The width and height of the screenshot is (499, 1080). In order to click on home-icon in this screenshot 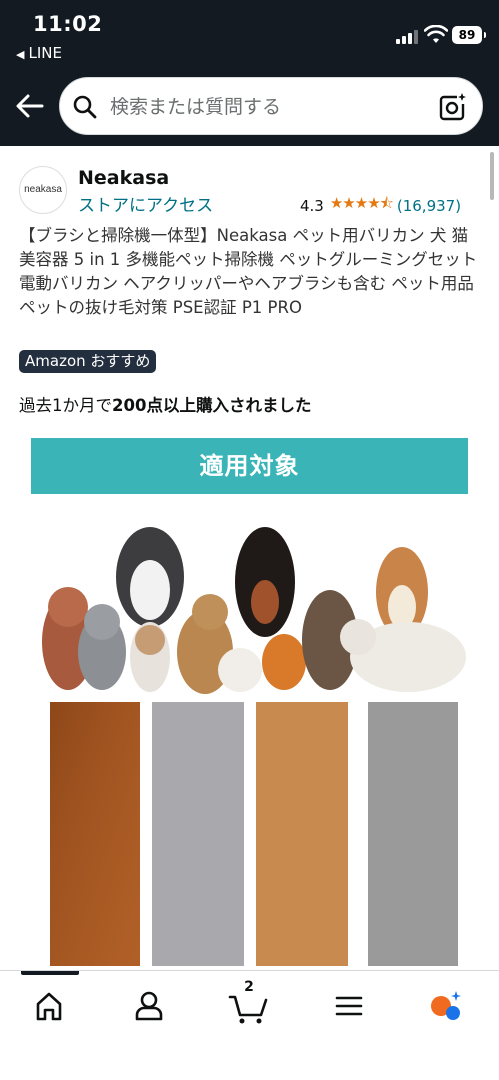, I will do `click(49, 1005)`.